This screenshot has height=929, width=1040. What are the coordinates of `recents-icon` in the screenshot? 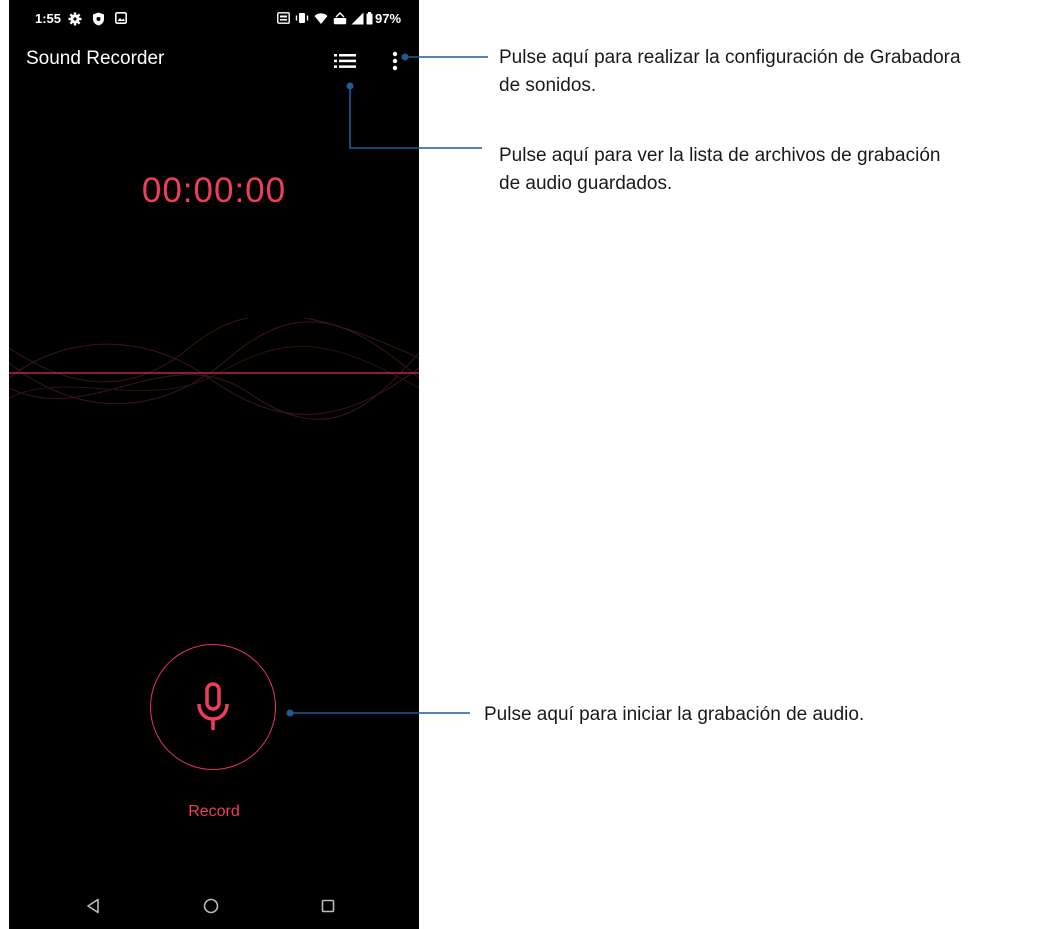 It's located at (328, 906).